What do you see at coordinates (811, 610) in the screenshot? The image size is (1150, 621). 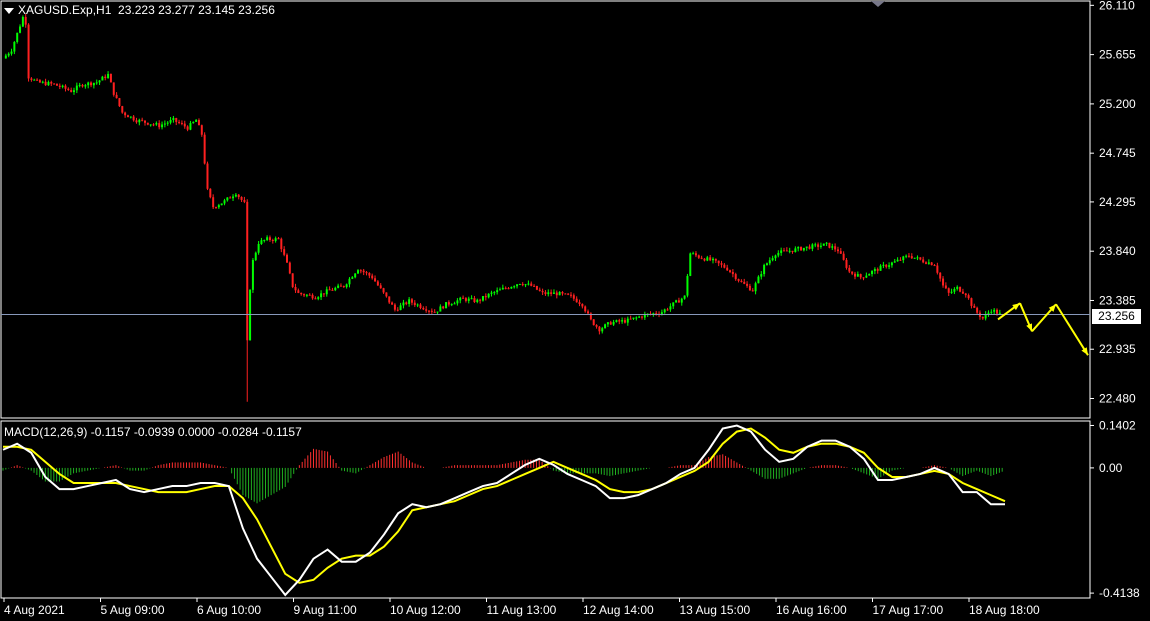 I see `time-tick-label: 16 Aug 16:00` at bounding box center [811, 610].